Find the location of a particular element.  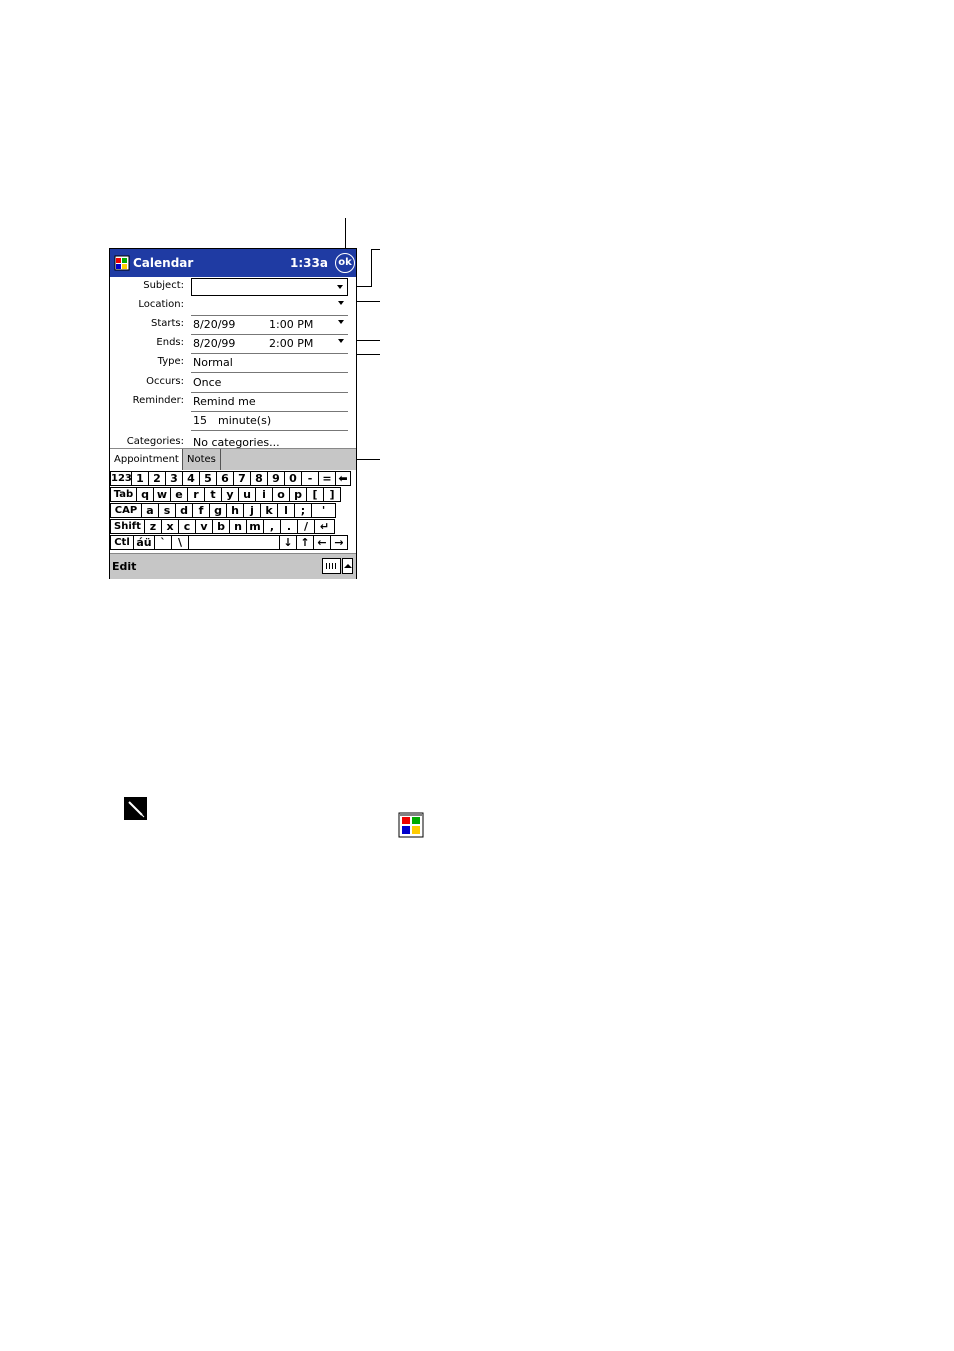

location-dropdown-icon is located at coordinates (341, 303).